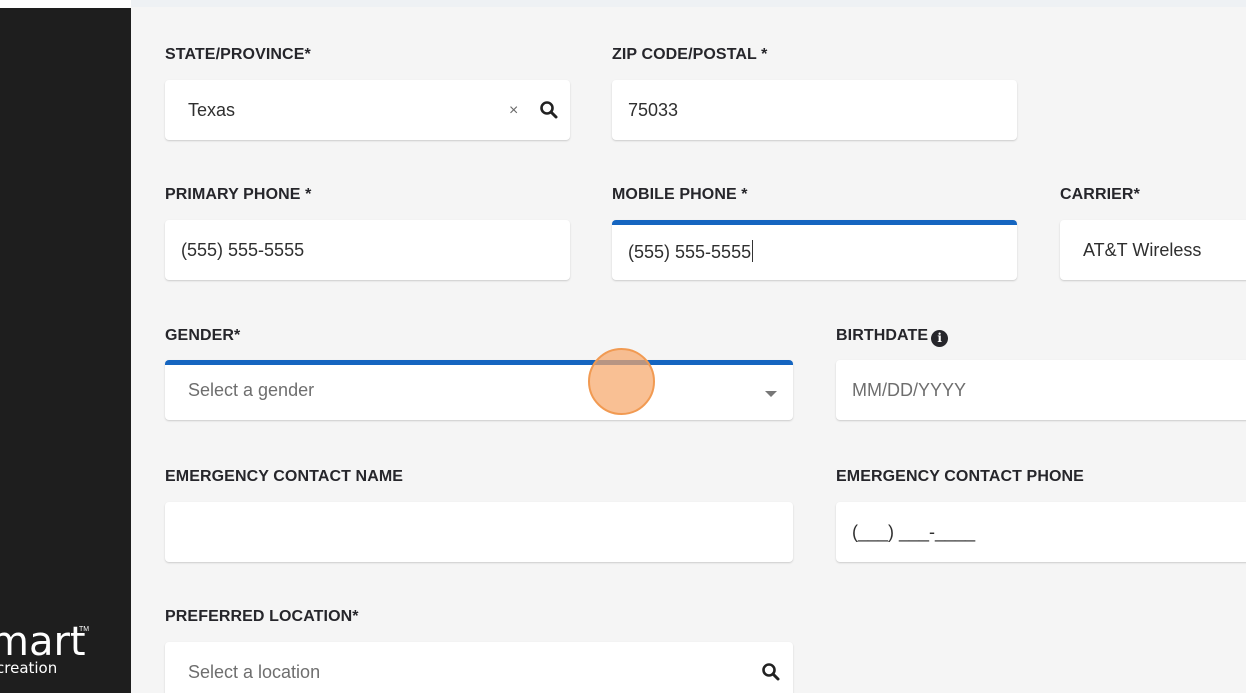 The height and width of the screenshot is (693, 1246). What do you see at coordinates (914, 532) in the screenshot?
I see `emergency-phone-mask: (___) ___-____` at bounding box center [914, 532].